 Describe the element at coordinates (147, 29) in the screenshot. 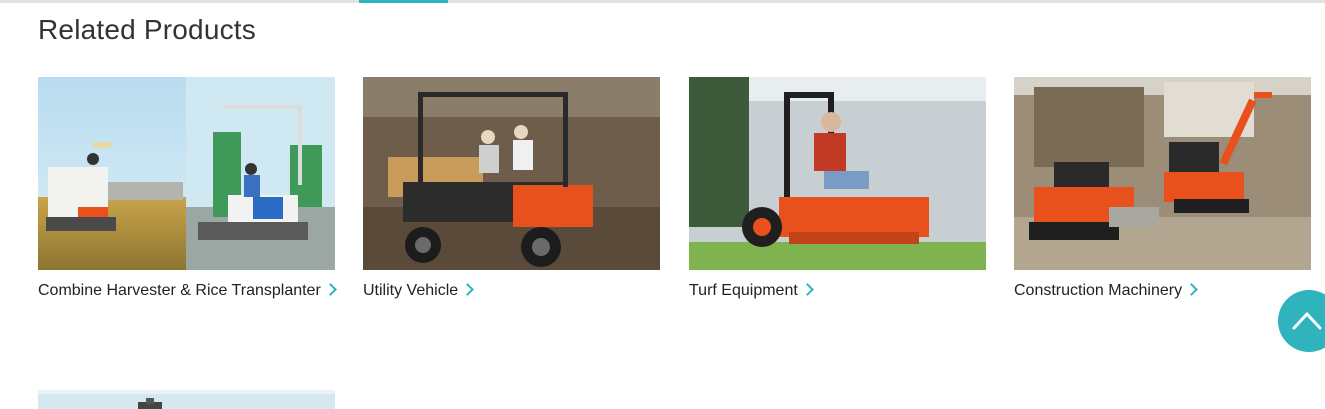

I see `section-heading: Related Products` at that location.